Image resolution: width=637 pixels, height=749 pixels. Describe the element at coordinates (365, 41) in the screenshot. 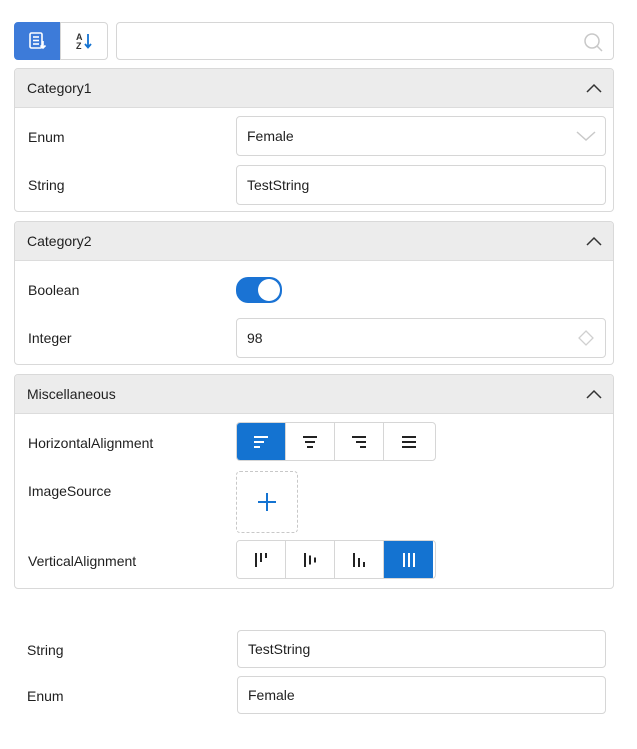

I see `search-input` at that location.